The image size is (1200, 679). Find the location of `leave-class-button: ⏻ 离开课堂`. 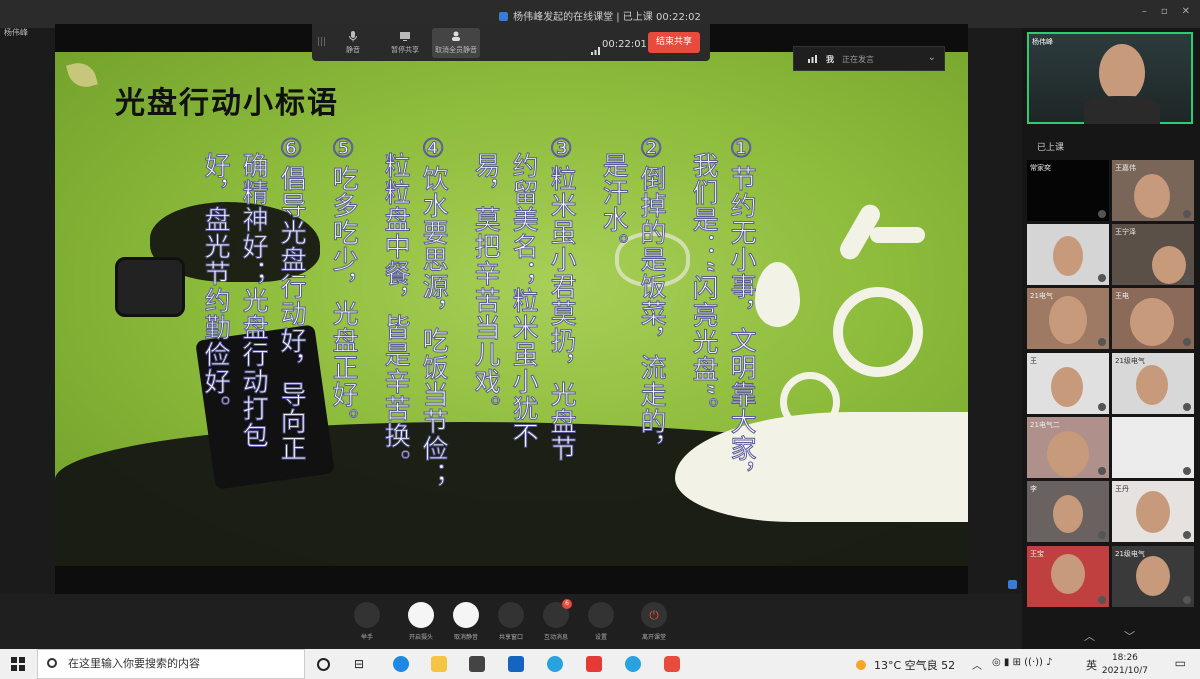

leave-class-button: ⏻ 离开课堂 is located at coordinates (654, 621).